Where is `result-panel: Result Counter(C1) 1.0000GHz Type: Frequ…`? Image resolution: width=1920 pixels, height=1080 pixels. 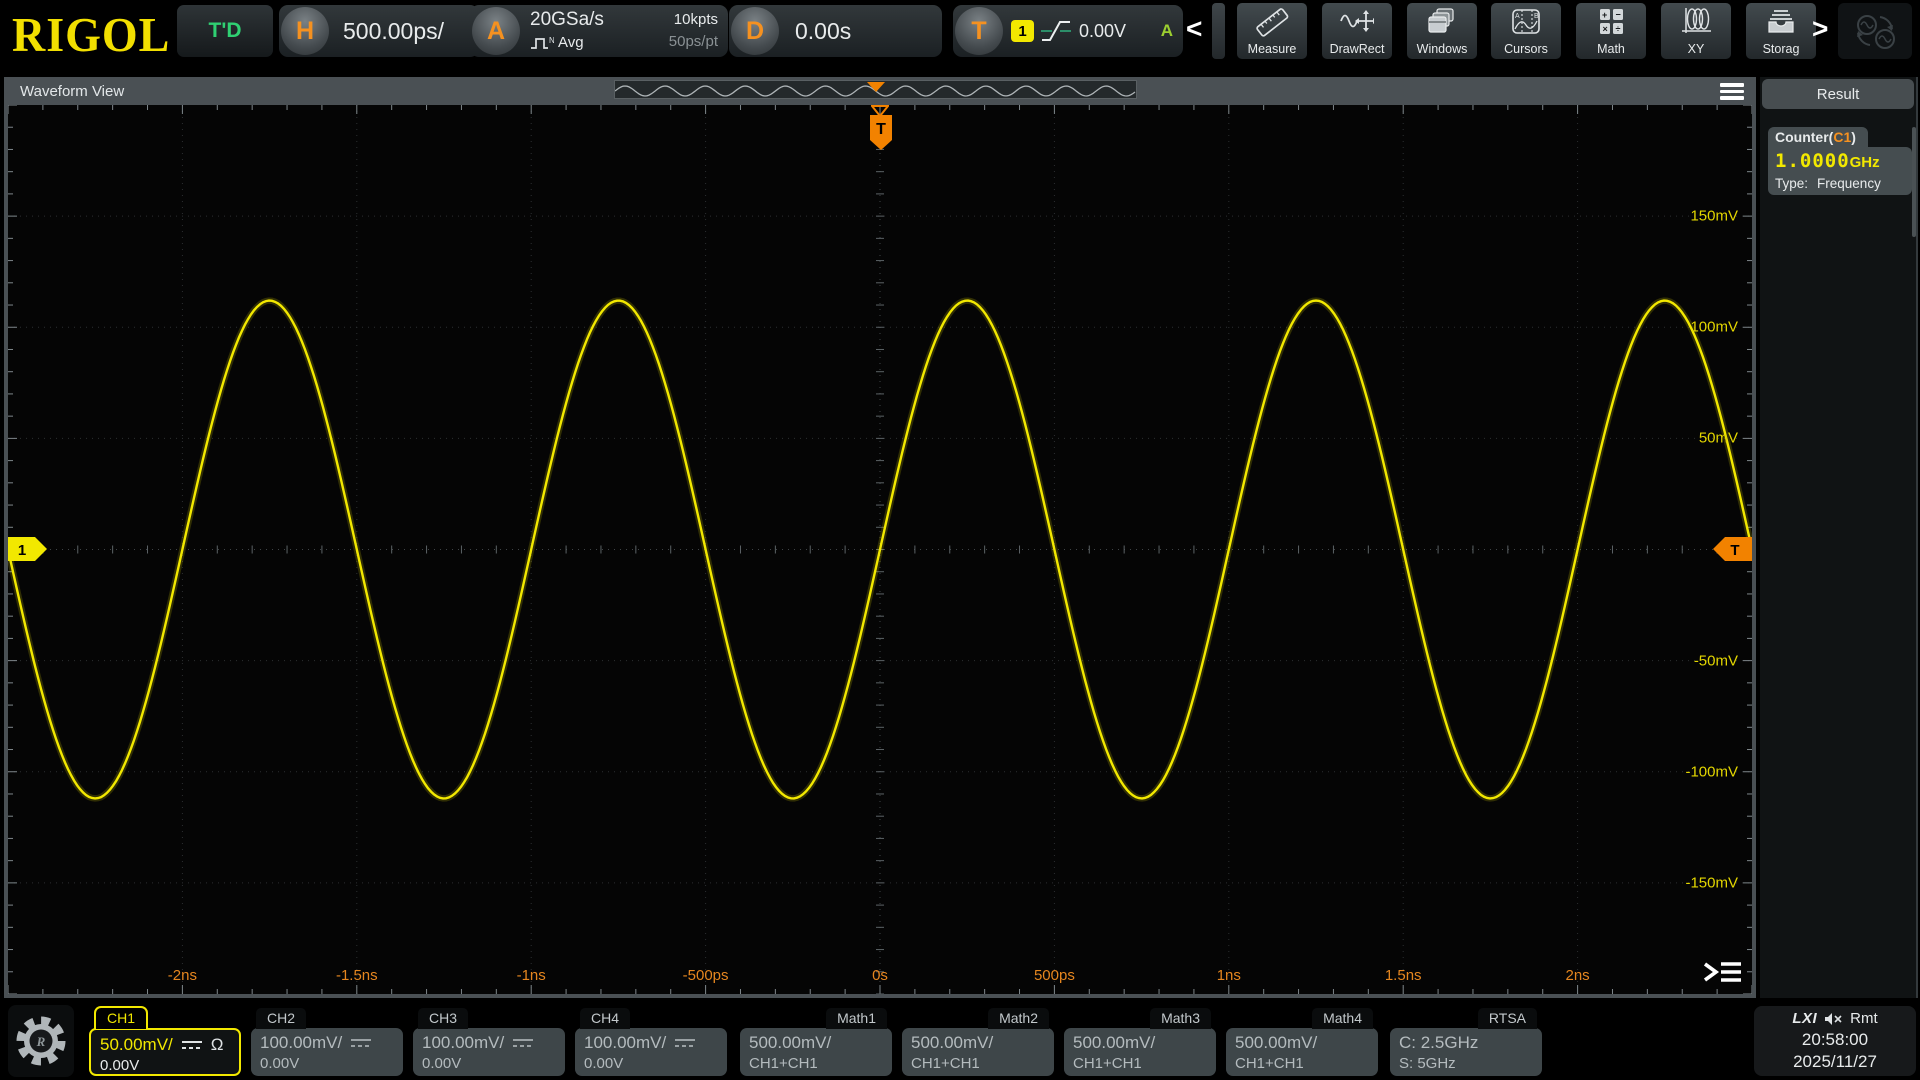
result-panel: Result Counter(C1) 1.0000GHz Type: Frequ… is located at coordinates (1839, 537).